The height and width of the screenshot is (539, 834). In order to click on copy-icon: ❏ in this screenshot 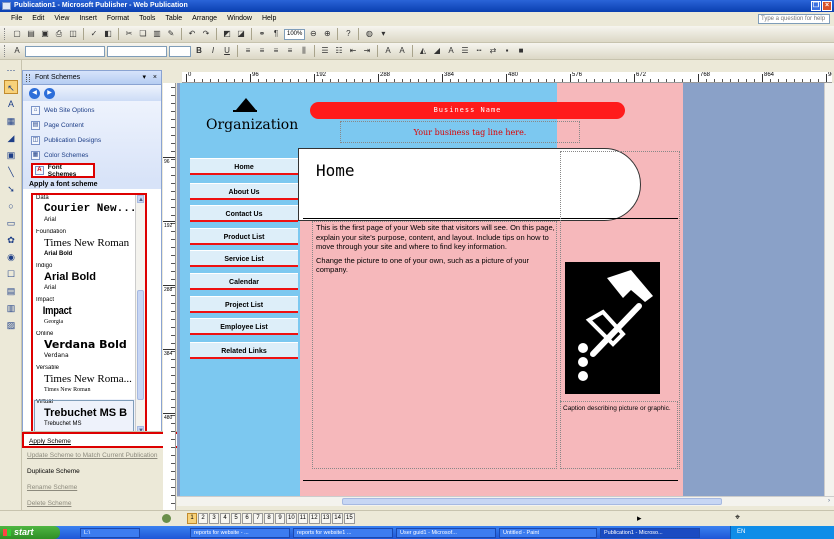, I will do `click(143, 34)`.